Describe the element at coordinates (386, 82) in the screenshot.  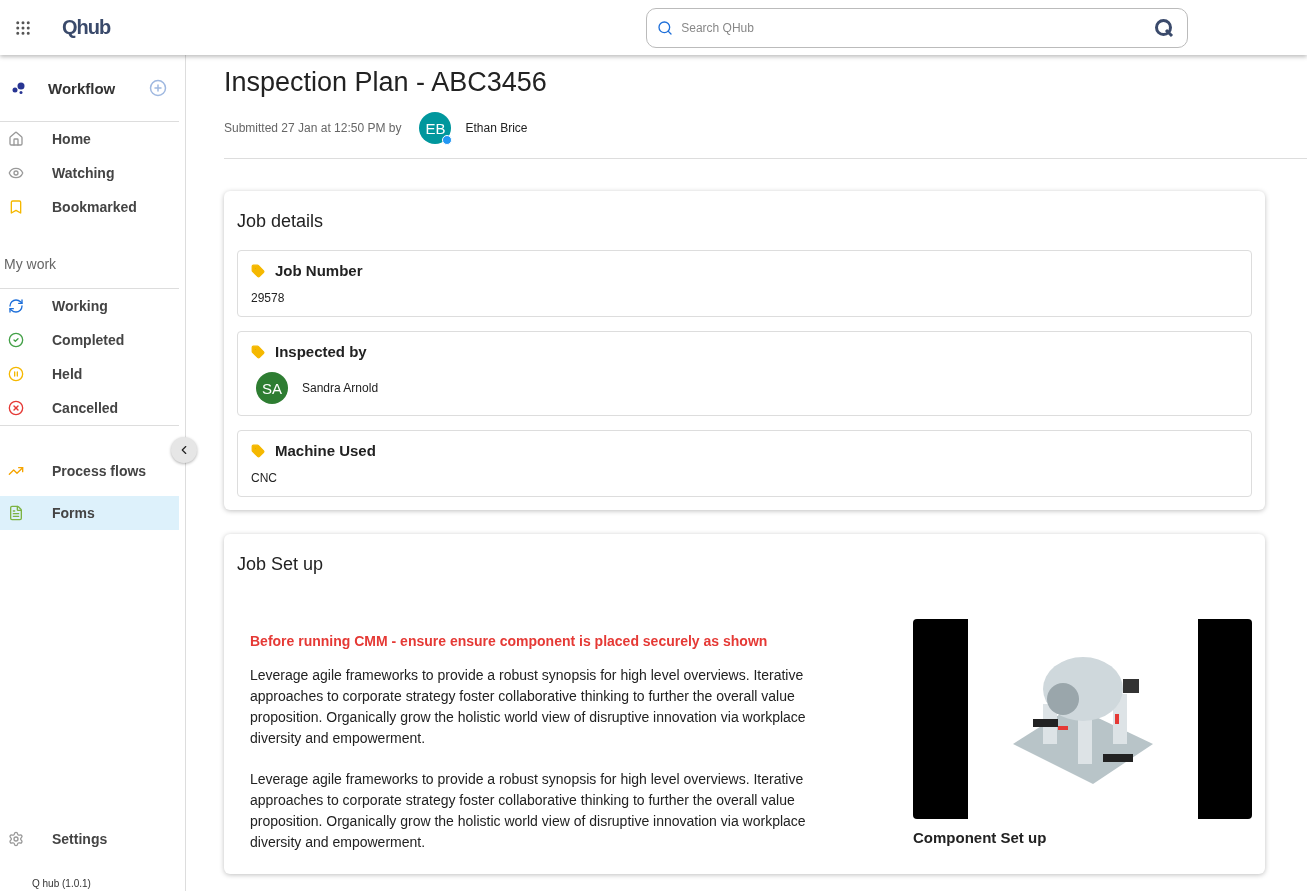
I see `page-title: Inspection Plan - ABC3456` at that location.